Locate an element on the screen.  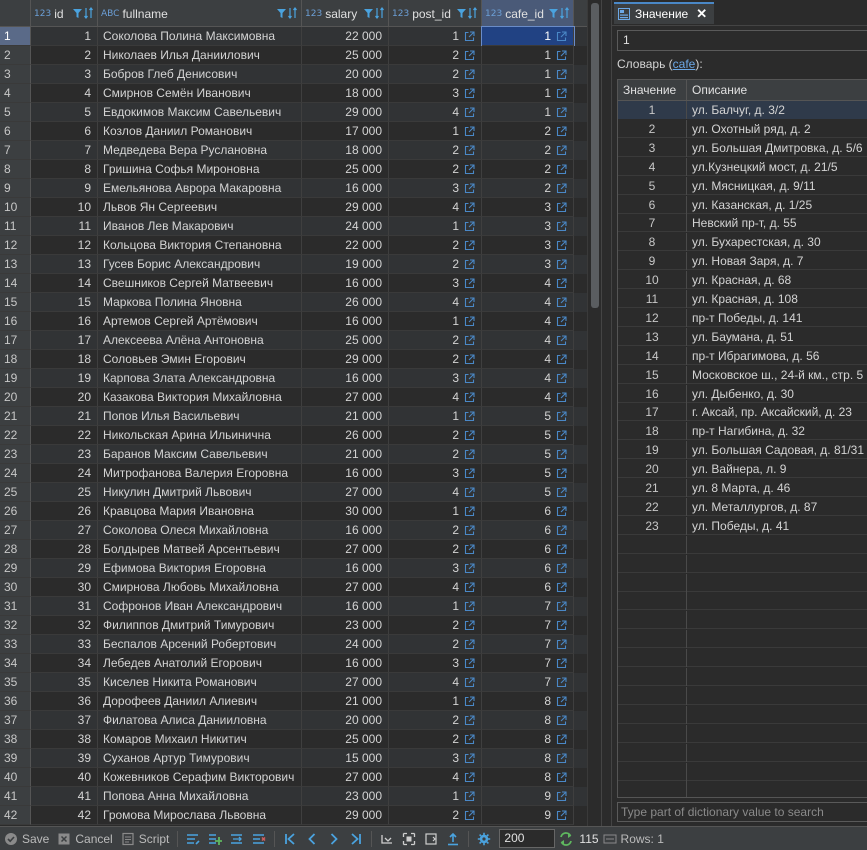
table-row: 13 13 Гусев Борис Александрович 19 000 2 3 is located at coordinates (293, 264).